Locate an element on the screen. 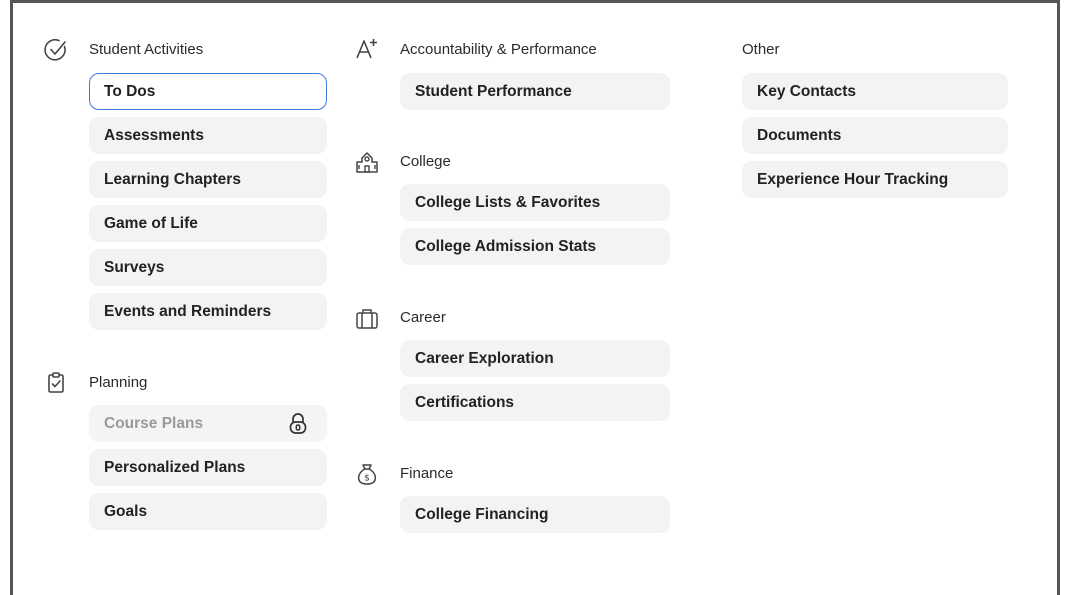  lock-icon is located at coordinates (298, 424).